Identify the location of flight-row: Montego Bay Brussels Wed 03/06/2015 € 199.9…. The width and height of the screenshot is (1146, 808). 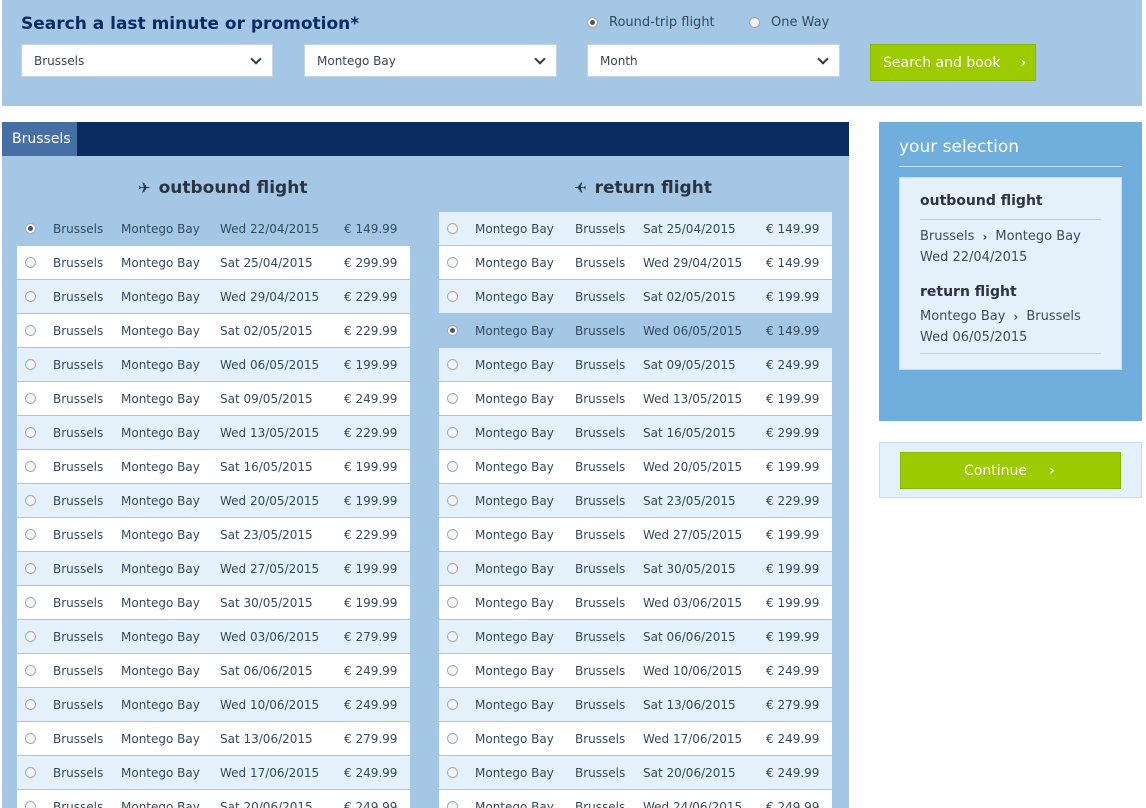
(635, 603).